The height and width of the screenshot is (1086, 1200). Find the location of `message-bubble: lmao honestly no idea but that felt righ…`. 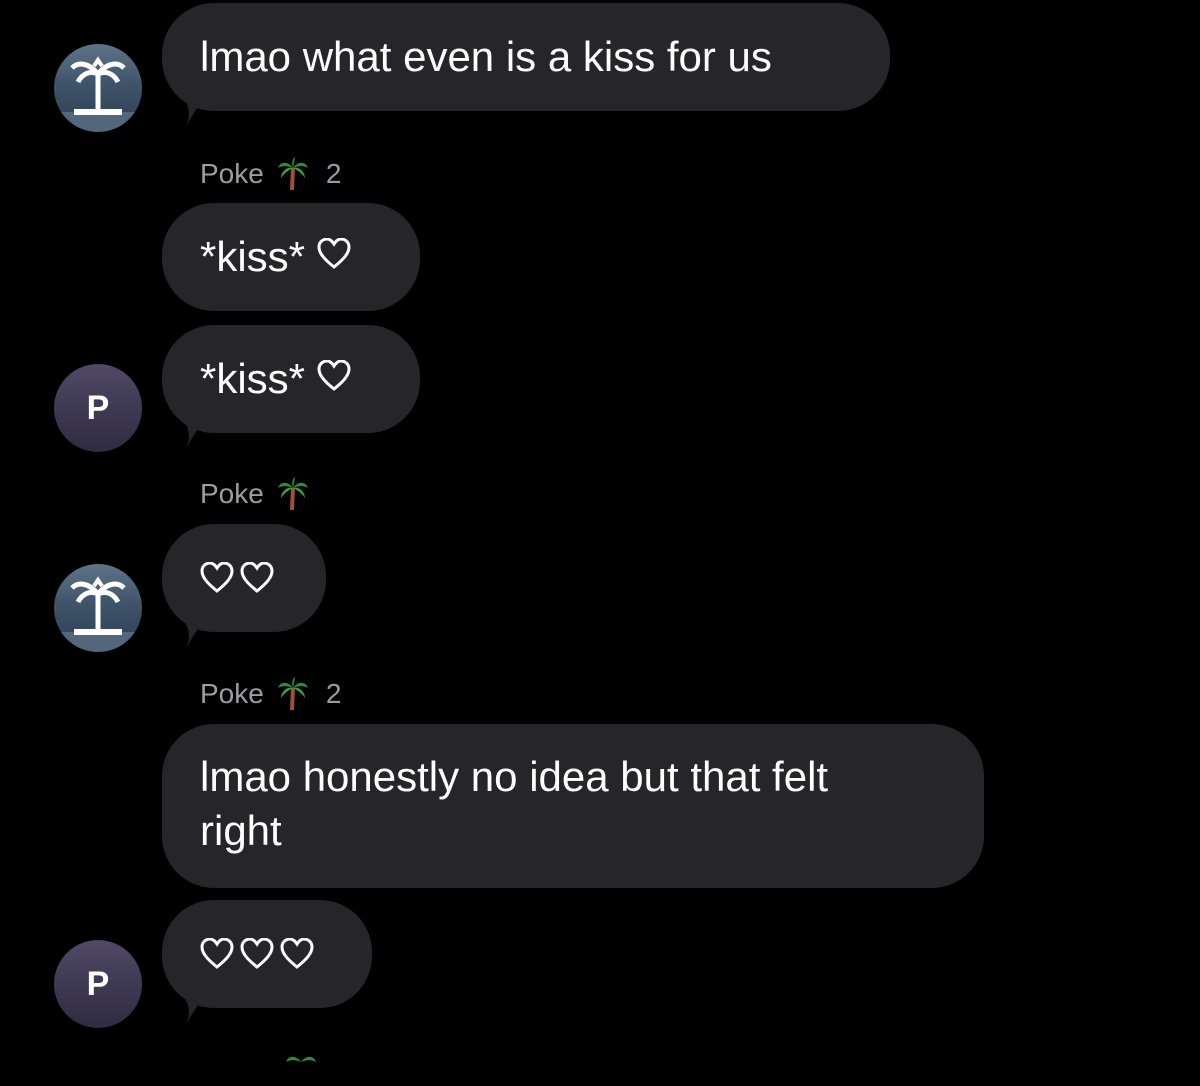

message-bubble: lmao honestly no idea but that felt righ… is located at coordinates (573, 806).